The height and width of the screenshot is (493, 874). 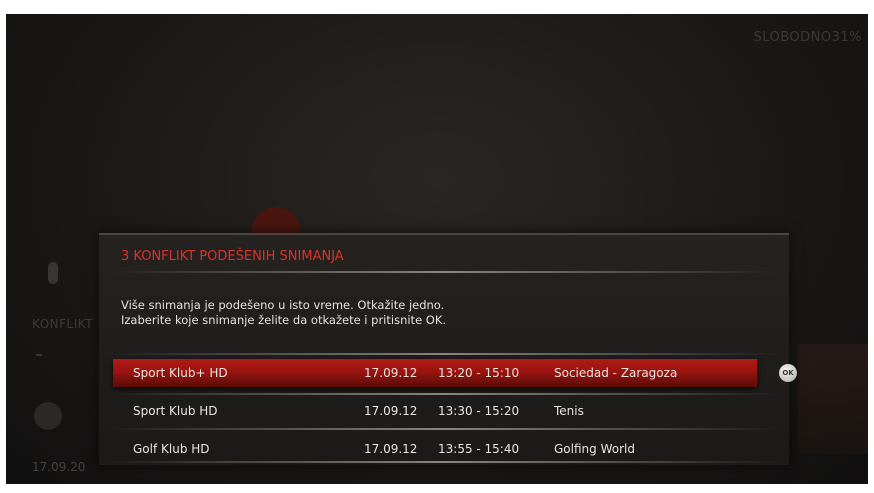 What do you see at coordinates (479, 411) in the screenshot?
I see `row-time: 13:30 - 15:20` at bounding box center [479, 411].